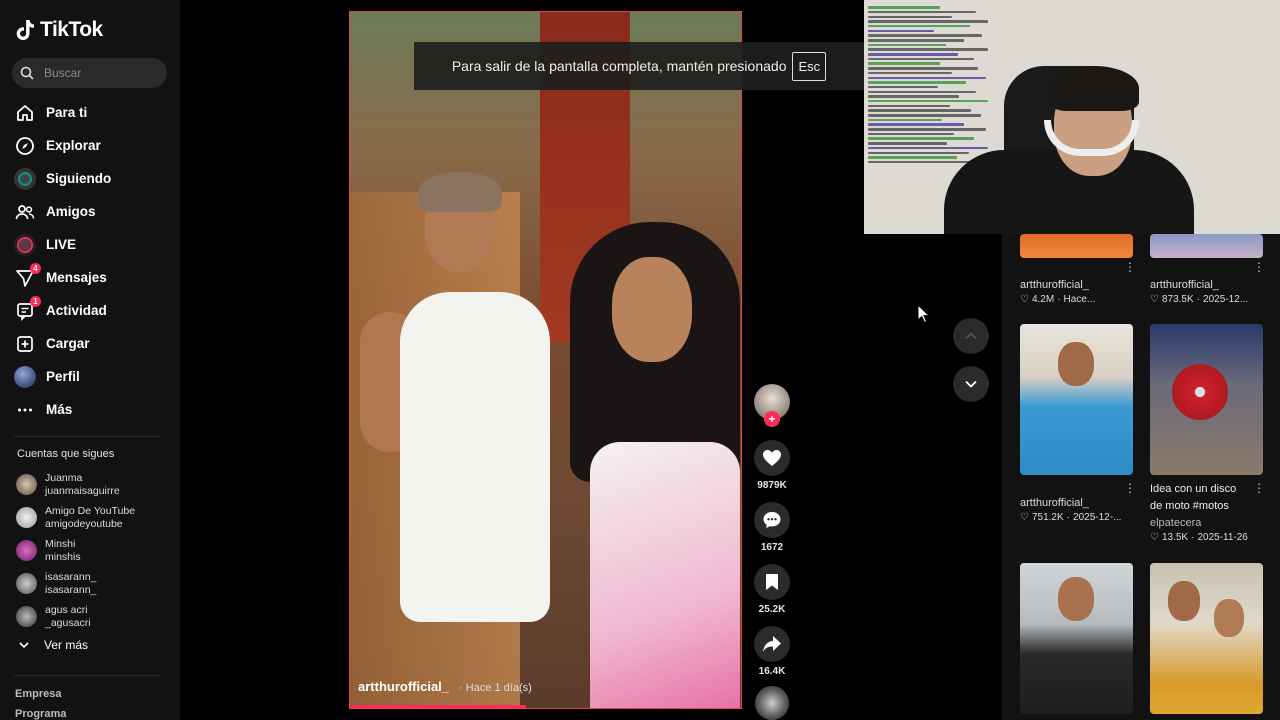 This screenshot has width=1280, height=720. Describe the element at coordinates (62, 178) in the screenshot. I see `nav-item-following: Siguiendo` at that location.